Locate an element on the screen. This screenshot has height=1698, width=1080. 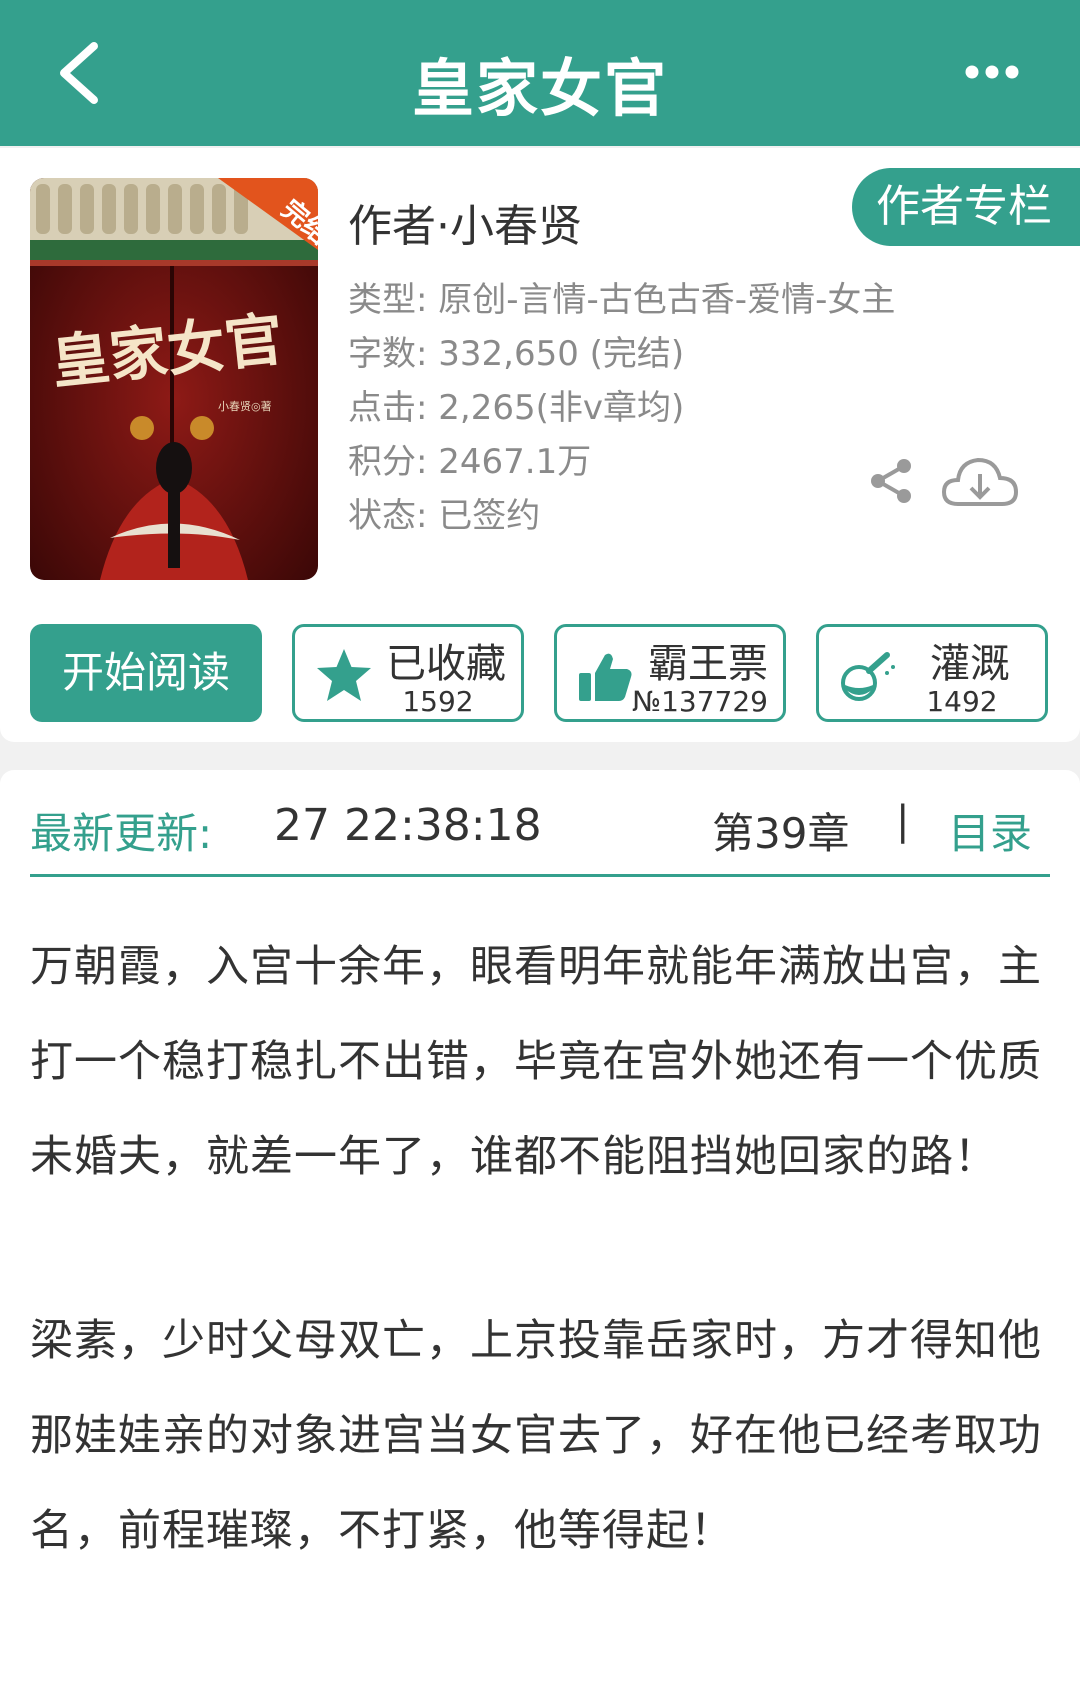
ticket-label: 霸王票 is located at coordinates (708, 664).